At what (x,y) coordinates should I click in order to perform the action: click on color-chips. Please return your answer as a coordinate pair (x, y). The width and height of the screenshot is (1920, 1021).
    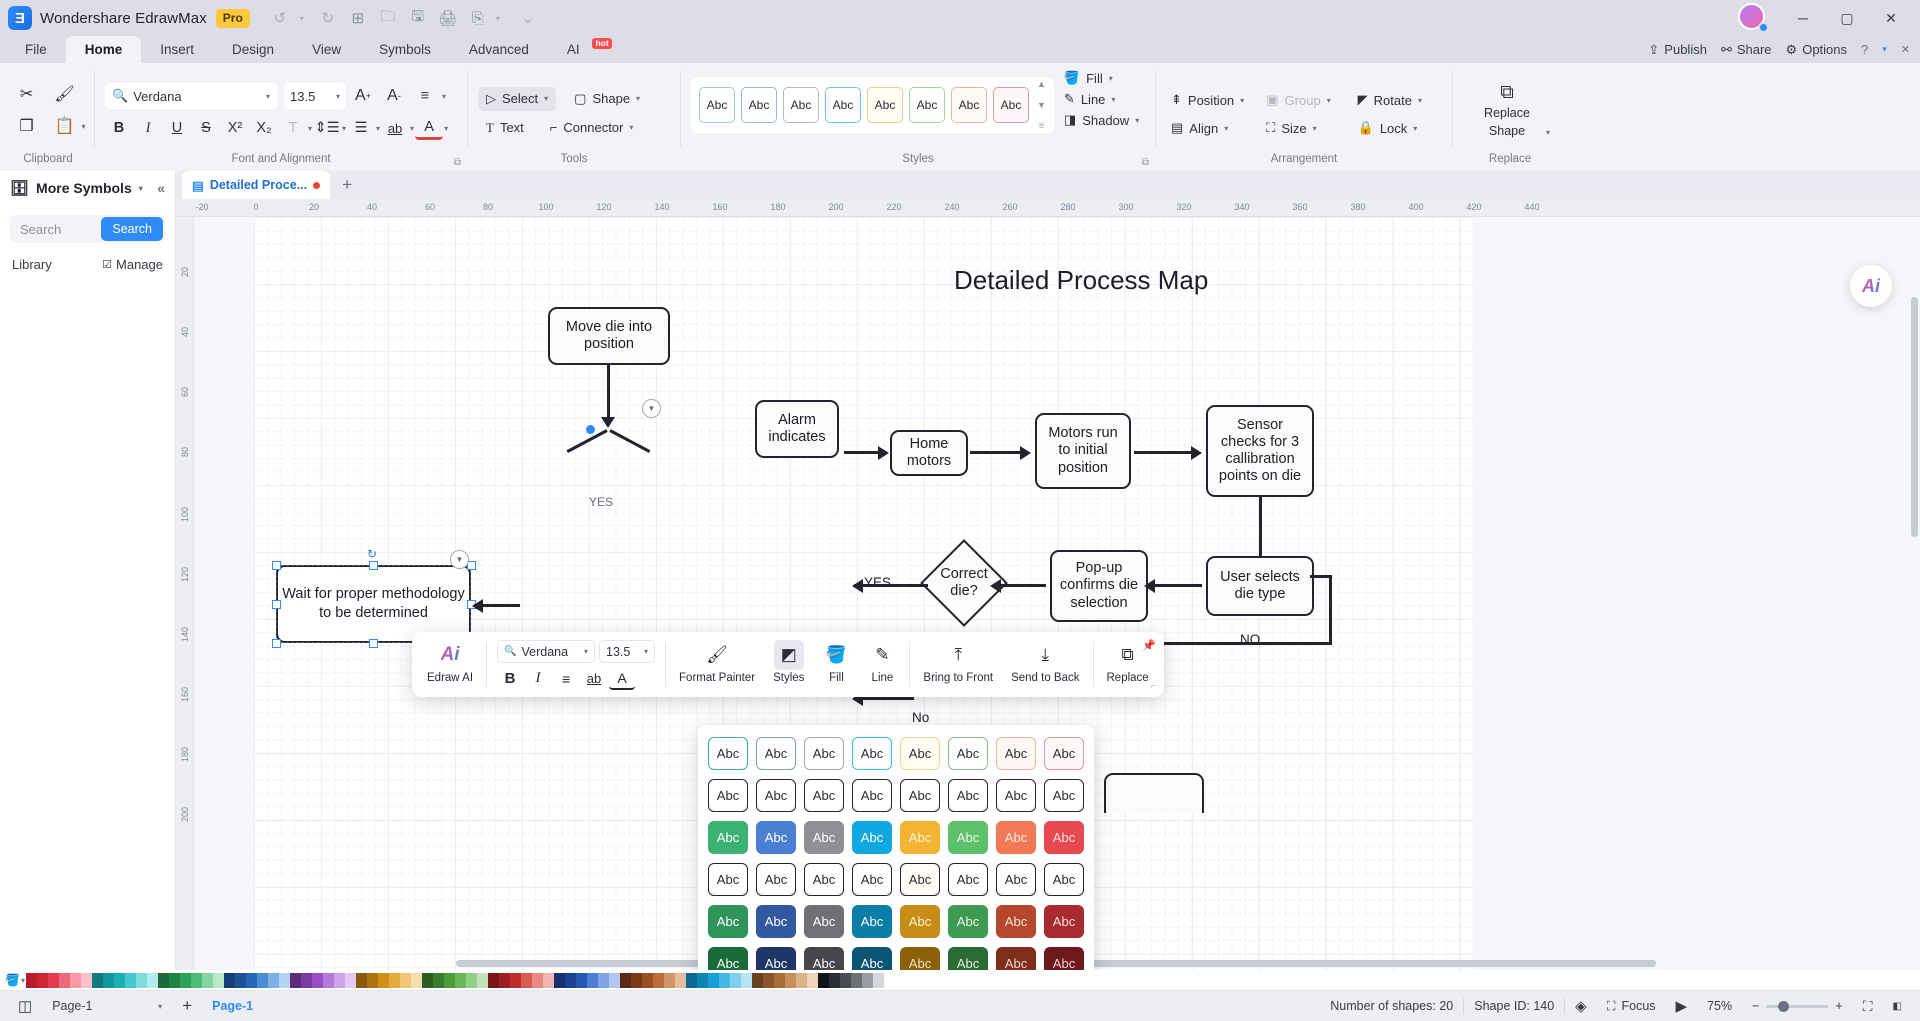
    Looking at the image, I should click on (973, 980).